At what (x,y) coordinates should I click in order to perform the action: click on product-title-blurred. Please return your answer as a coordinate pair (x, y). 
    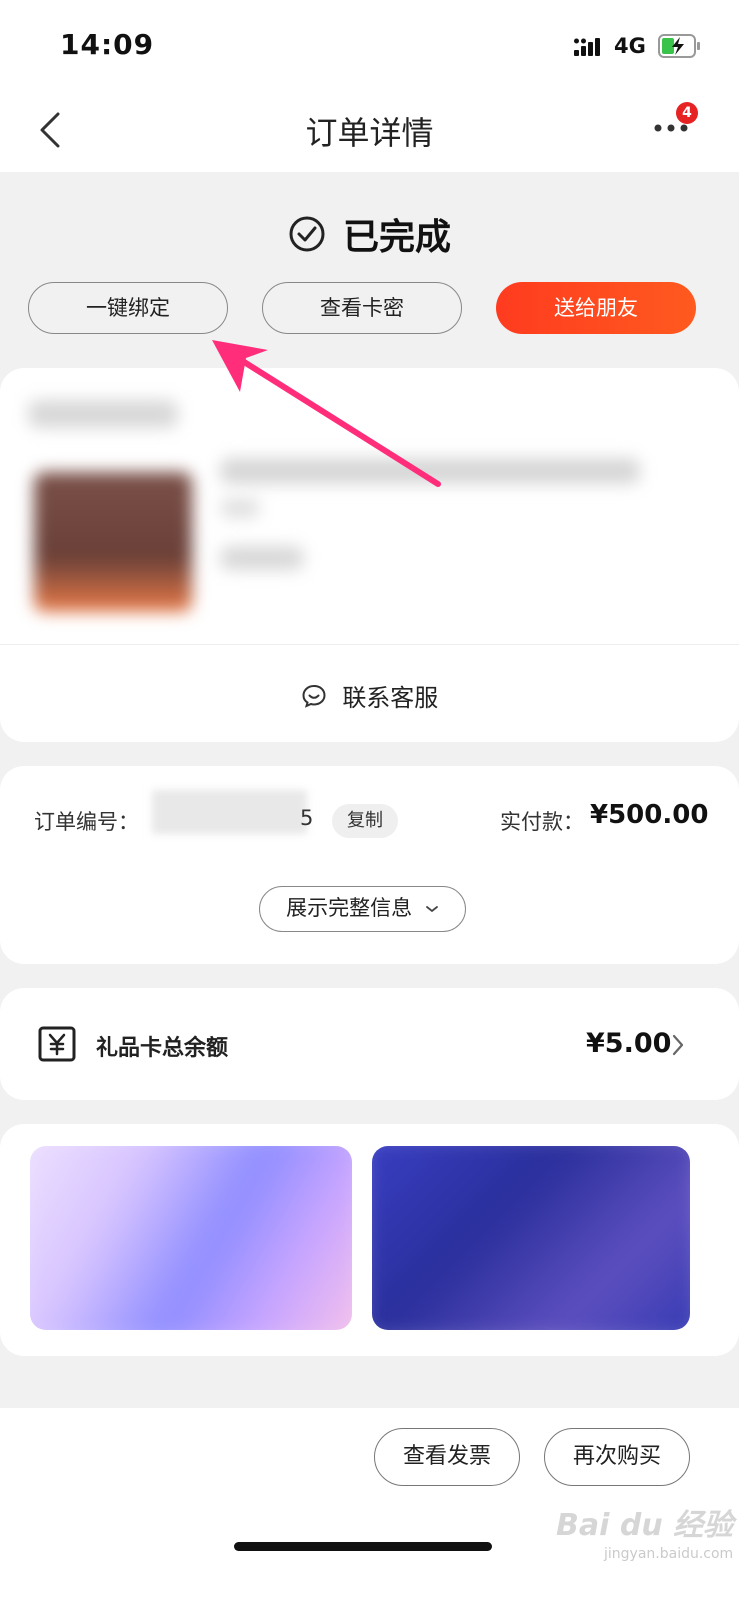
    Looking at the image, I should click on (430, 471).